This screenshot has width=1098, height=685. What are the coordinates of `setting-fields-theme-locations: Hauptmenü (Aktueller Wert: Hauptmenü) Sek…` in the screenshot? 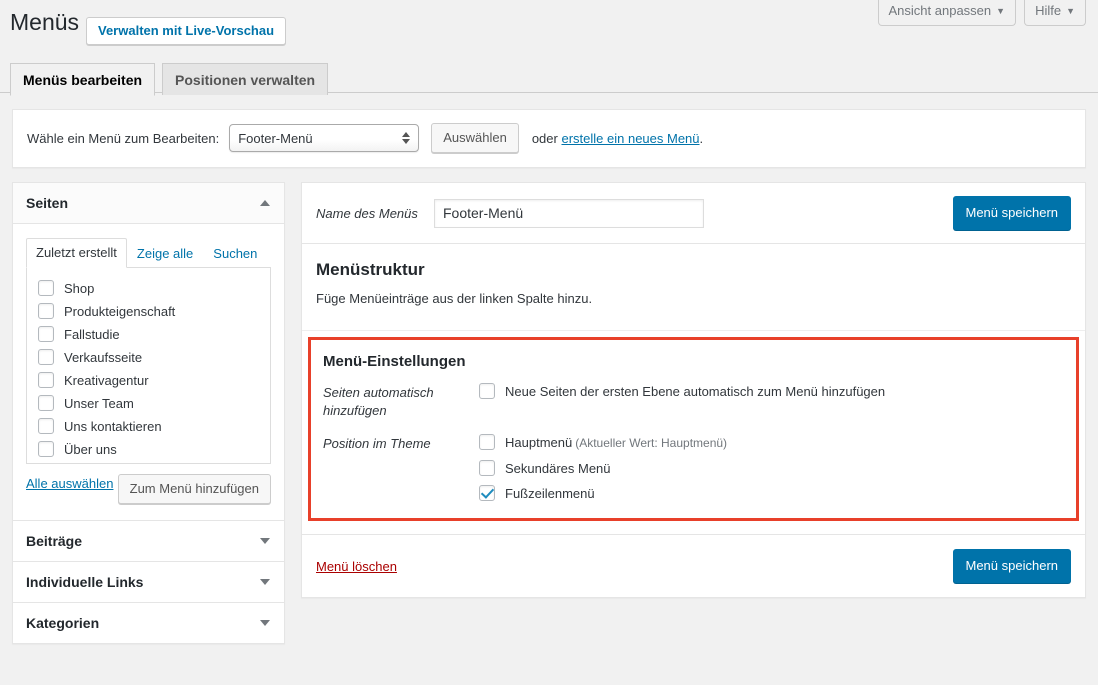 It's located at (771, 468).